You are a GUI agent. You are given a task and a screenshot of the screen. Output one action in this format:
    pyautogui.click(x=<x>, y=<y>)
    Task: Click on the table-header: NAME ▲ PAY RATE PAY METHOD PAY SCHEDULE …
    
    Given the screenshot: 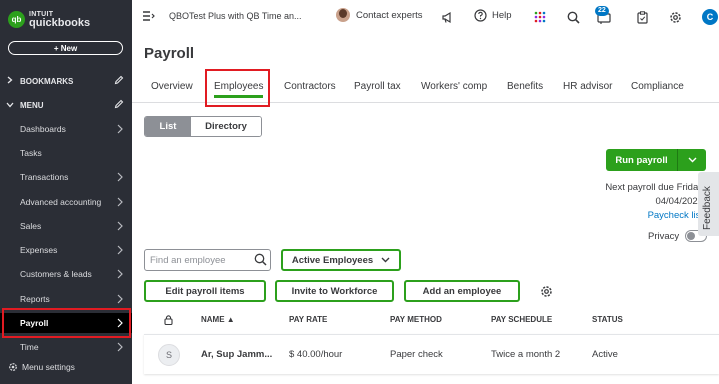 What is the action you would take?
    pyautogui.click(x=431, y=321)
    